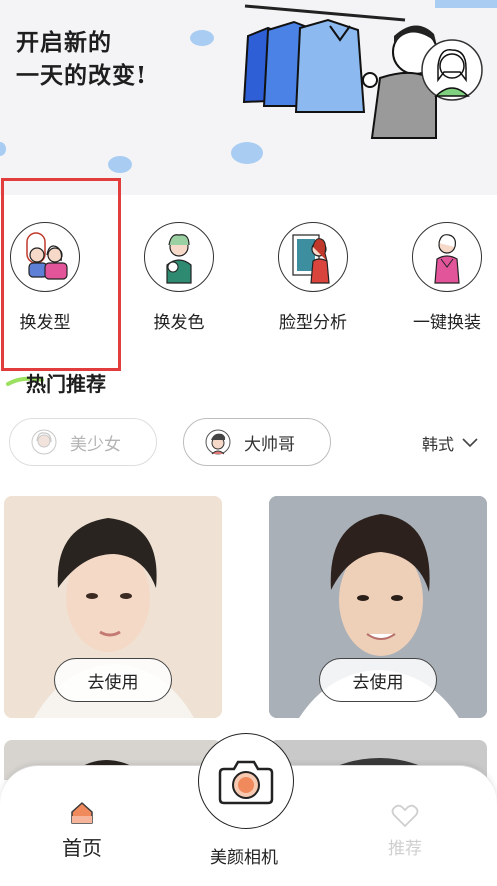 The height and width of the screenshot is (886, 497). What do you see at coordinates (81, 59) in the screenshot?
I see `banner-title: 开启新的 一天的改变!` at bounding box center [81, 59].